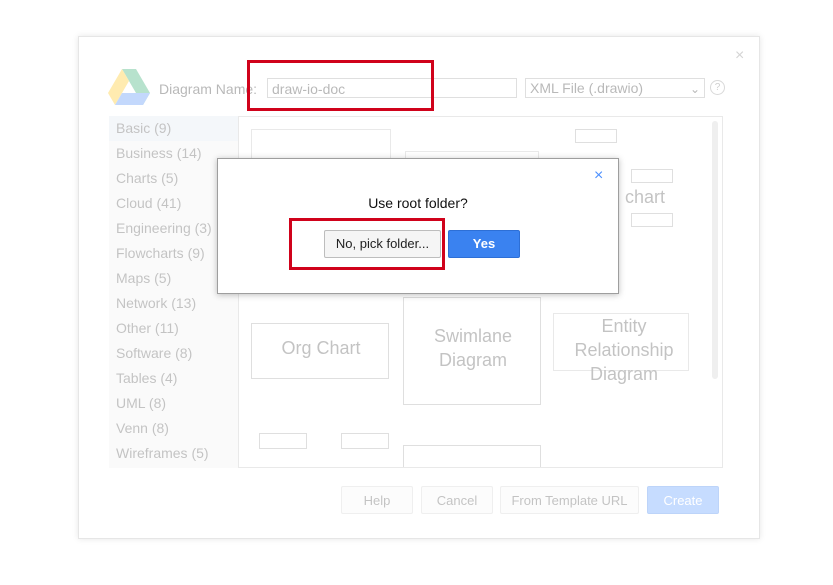 The height and width of the screenshot is (585, 833). What do you see at coordinates (717, 87) in the screenshot?
I see `help-circle-icon: ?` at bounding box center [717, 87].